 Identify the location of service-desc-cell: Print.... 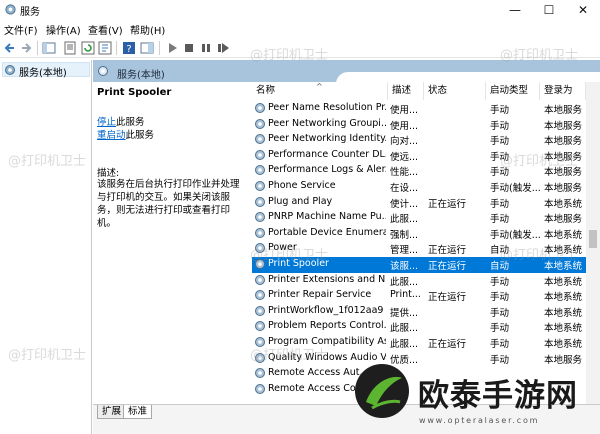
(405, 295).